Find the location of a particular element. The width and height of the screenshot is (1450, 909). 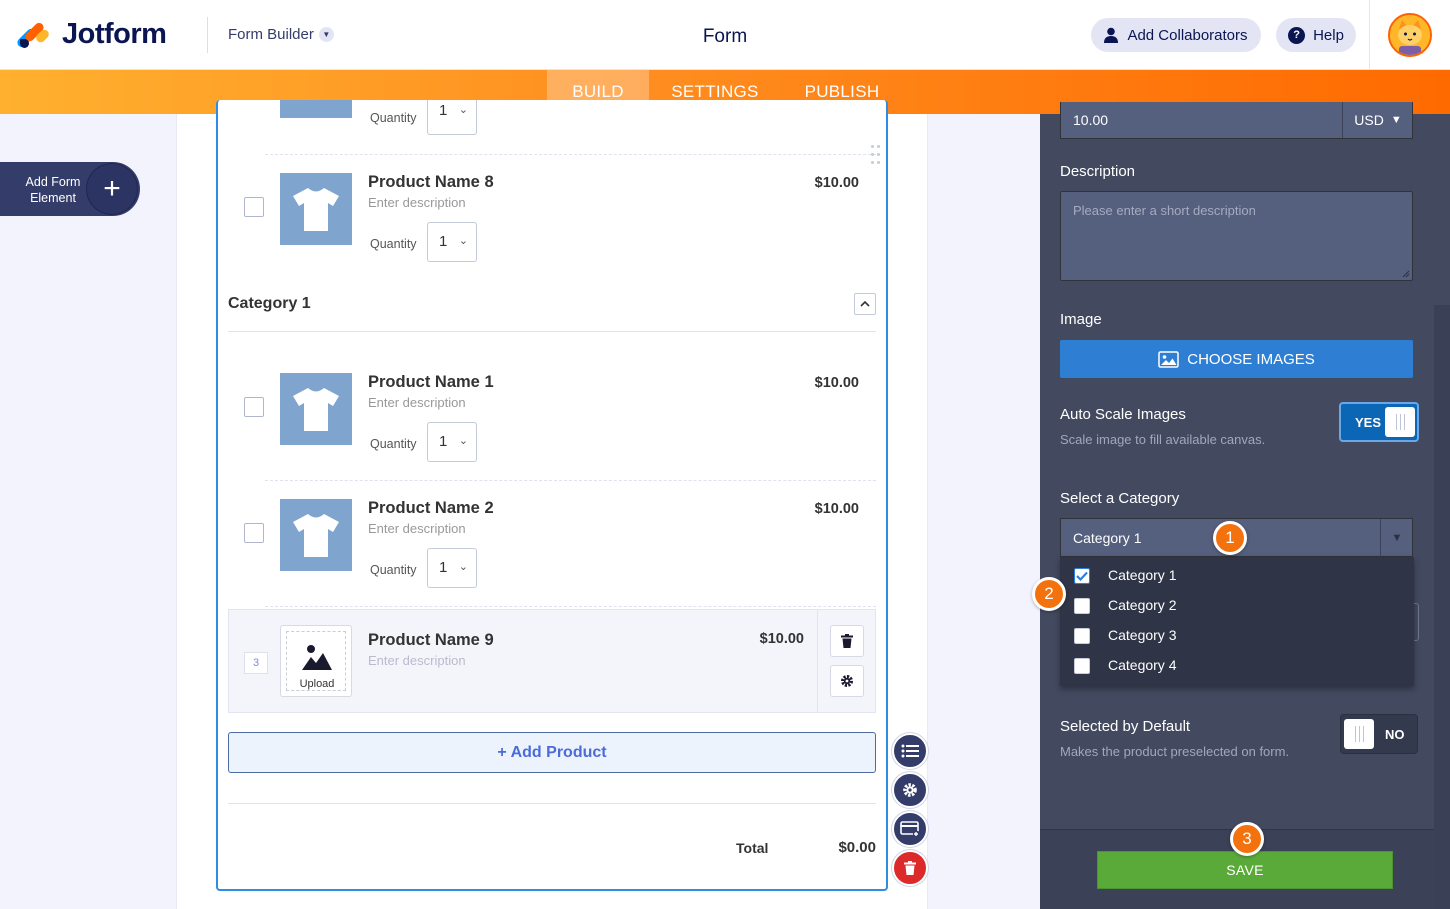

credit-card-icon is located at coordinates (909, 829).